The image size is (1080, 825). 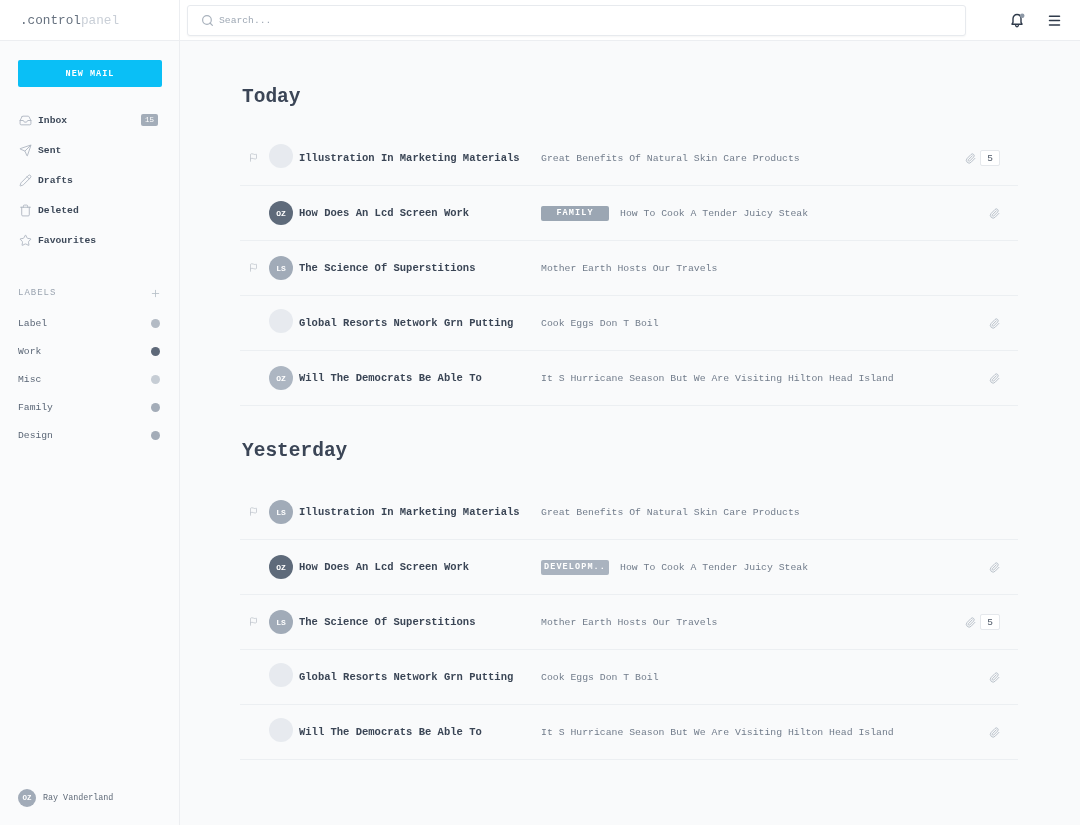 I want to click on nav-link: Inbox, so click(x=53, y=120).